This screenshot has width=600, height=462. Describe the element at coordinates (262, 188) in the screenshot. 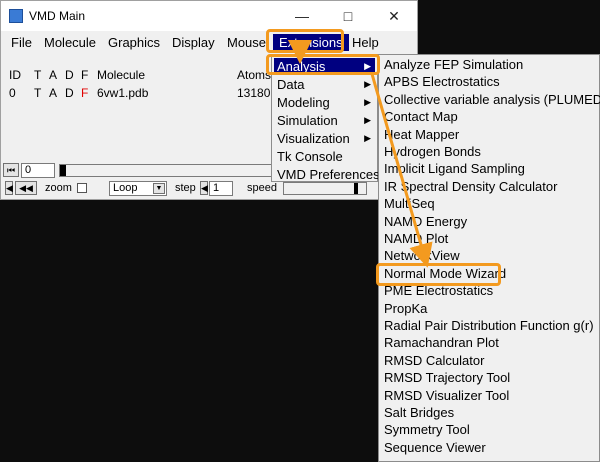

I see `speed-label: speed` at that location.